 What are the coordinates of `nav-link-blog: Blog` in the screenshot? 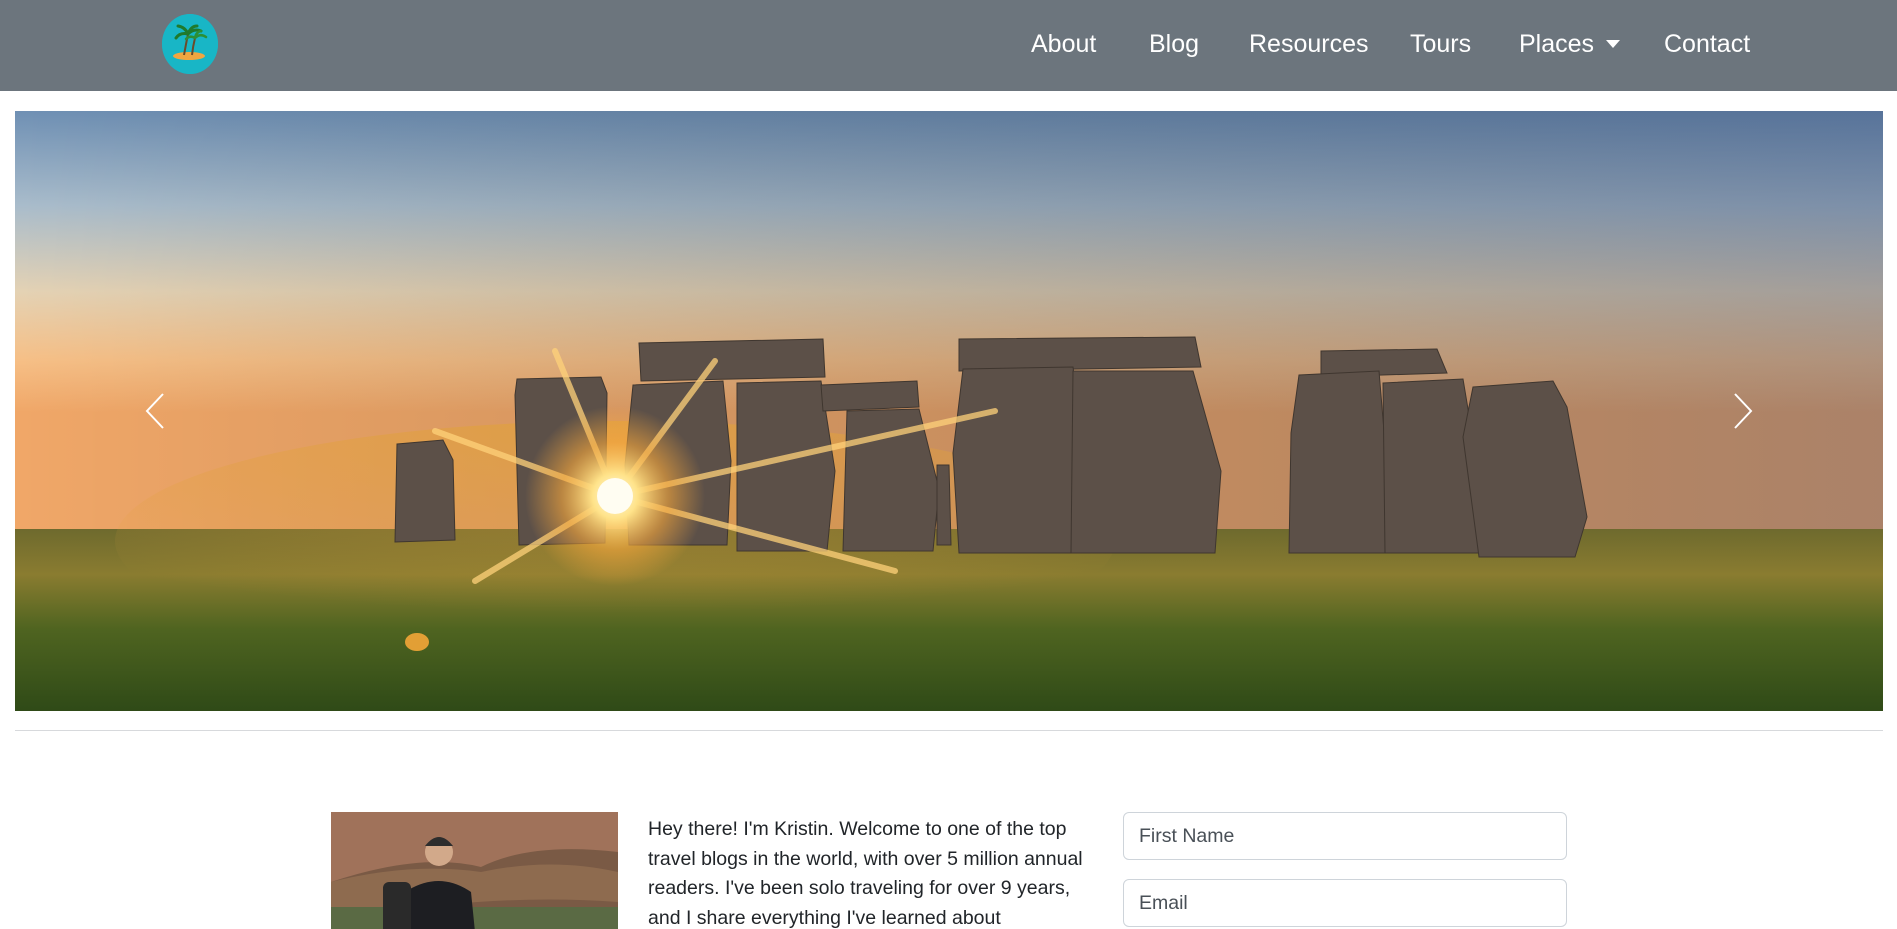 It's located at (1174, 44).